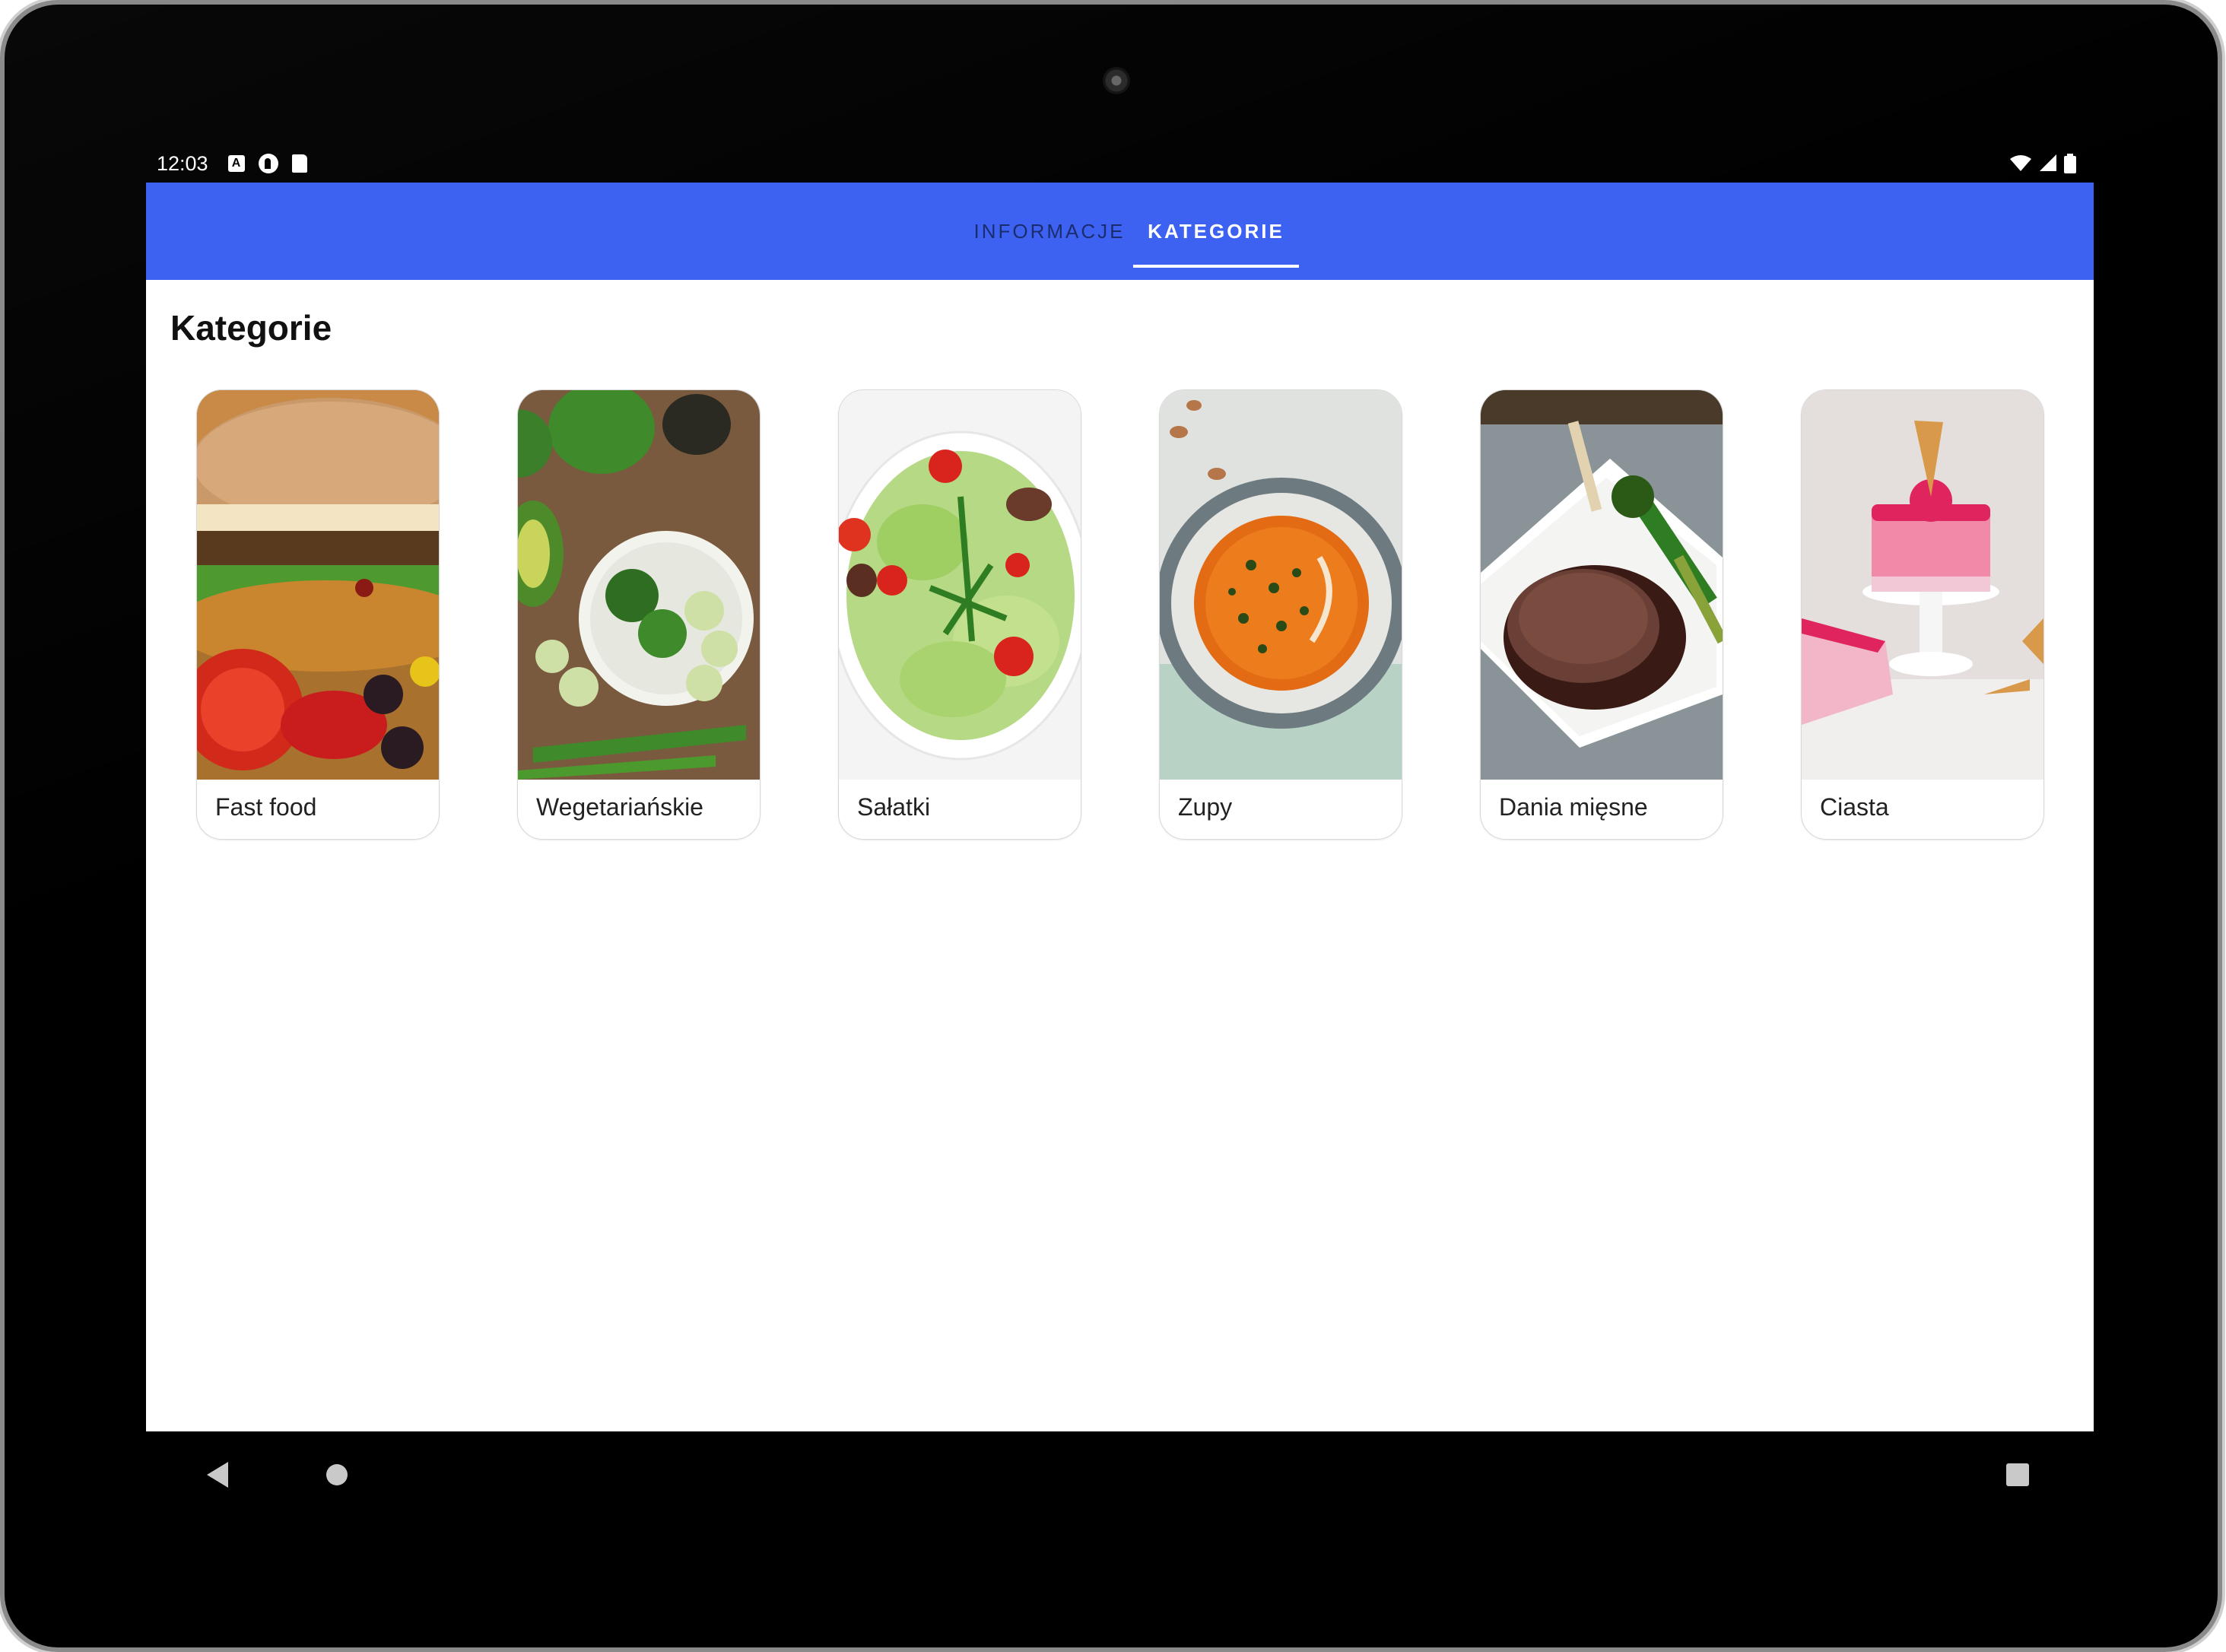 The width and height of the screenshot is (2226, 1652). I want to click on camera-icon, so click(1116, 80).